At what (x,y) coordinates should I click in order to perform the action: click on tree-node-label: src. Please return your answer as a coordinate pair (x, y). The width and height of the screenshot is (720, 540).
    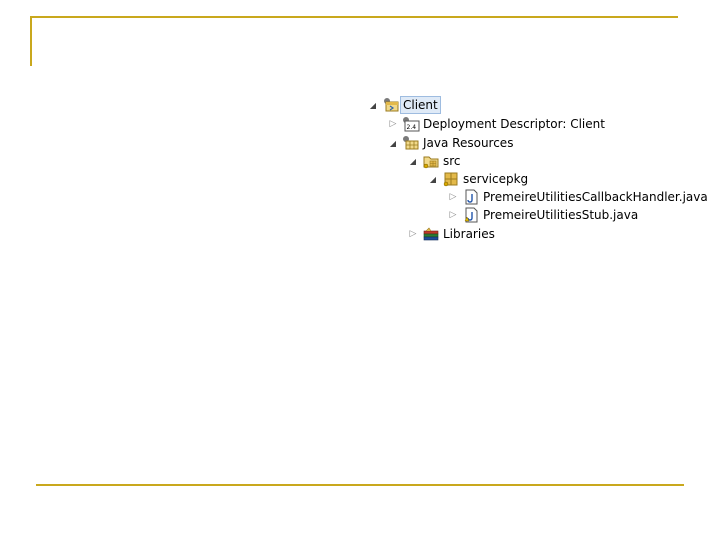
    Looking at the image, I should click on (452, 161).